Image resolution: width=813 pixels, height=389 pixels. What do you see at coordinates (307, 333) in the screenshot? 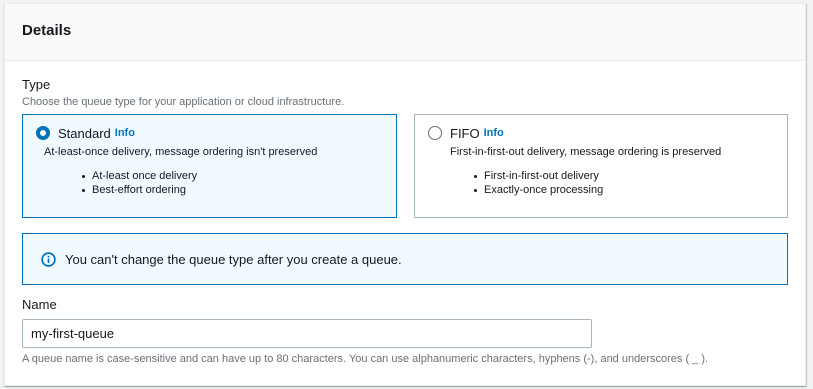
I see `queue-name-input` at bounding box center [307, 333].